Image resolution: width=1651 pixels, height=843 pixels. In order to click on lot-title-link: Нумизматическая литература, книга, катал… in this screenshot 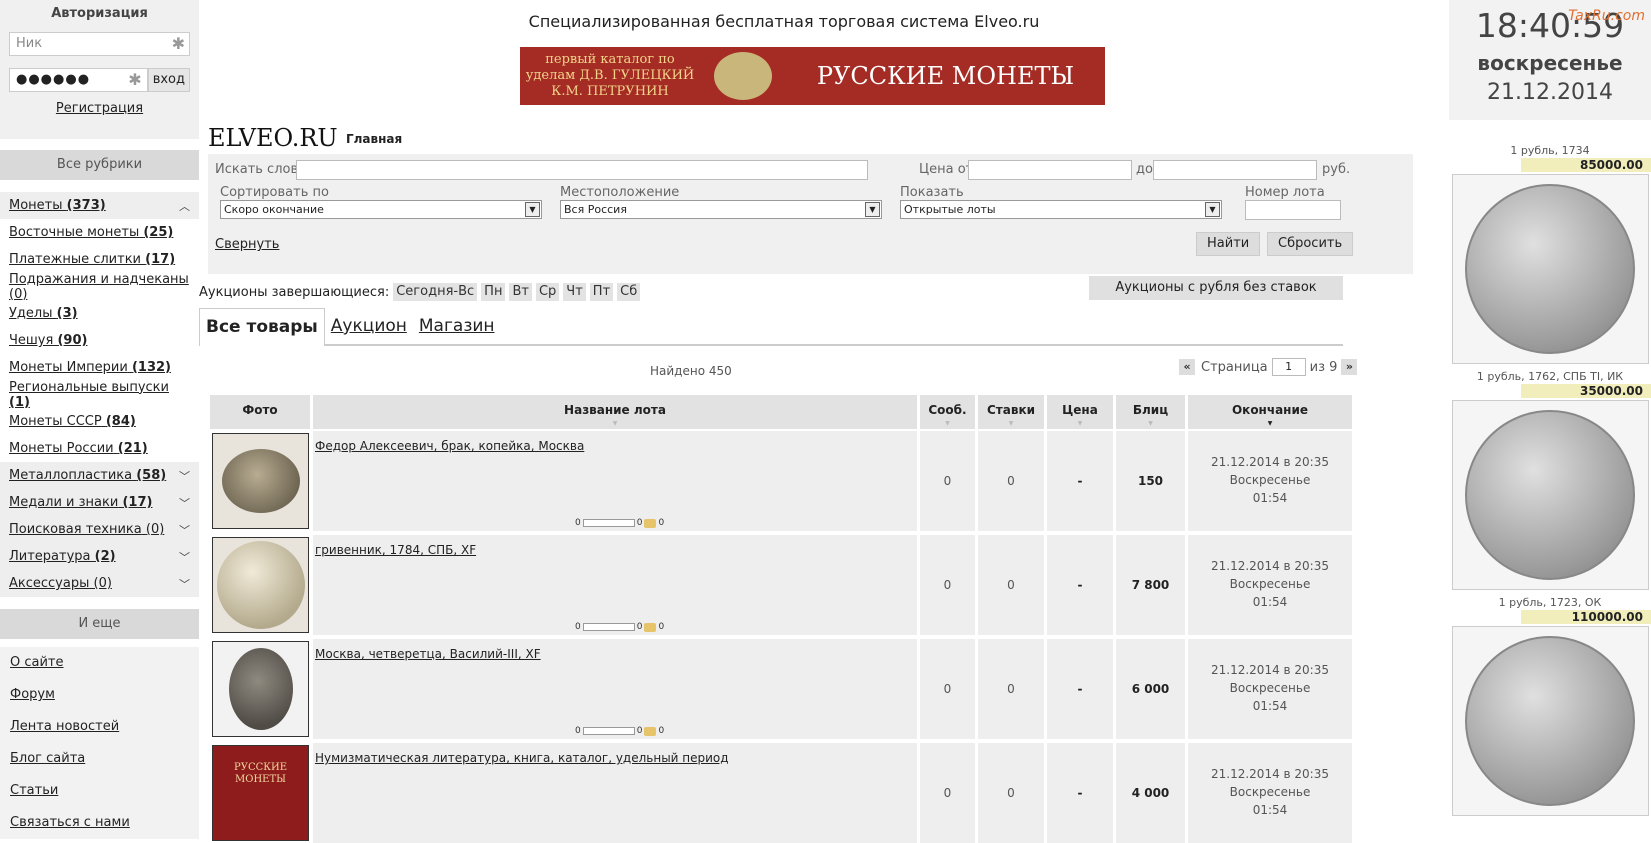, I will do `click(522, 758)`.